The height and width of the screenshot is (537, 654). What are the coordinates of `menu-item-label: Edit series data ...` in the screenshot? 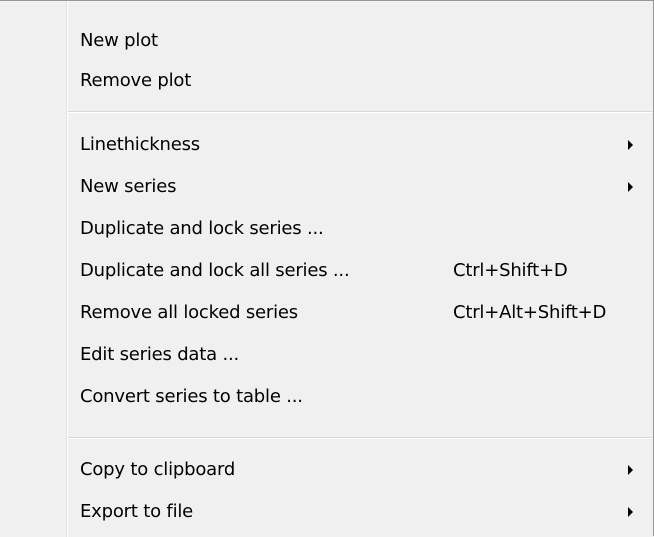 It's located at (160, 354).